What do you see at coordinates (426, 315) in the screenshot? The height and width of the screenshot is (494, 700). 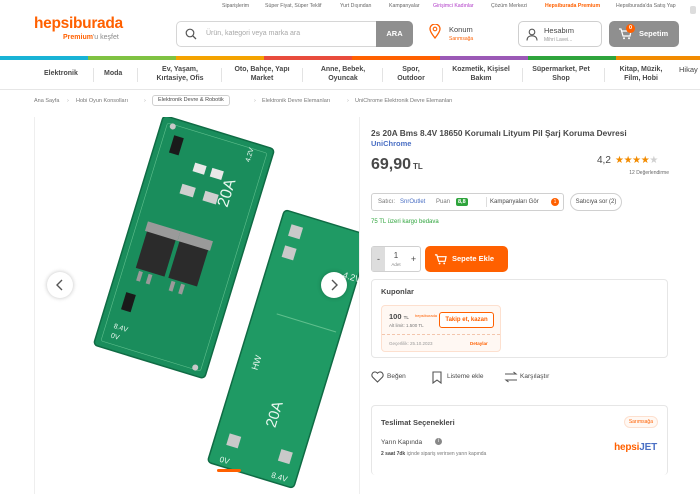 I see `coupon-brand: hepsiburada` at bounding box center [426, 315].